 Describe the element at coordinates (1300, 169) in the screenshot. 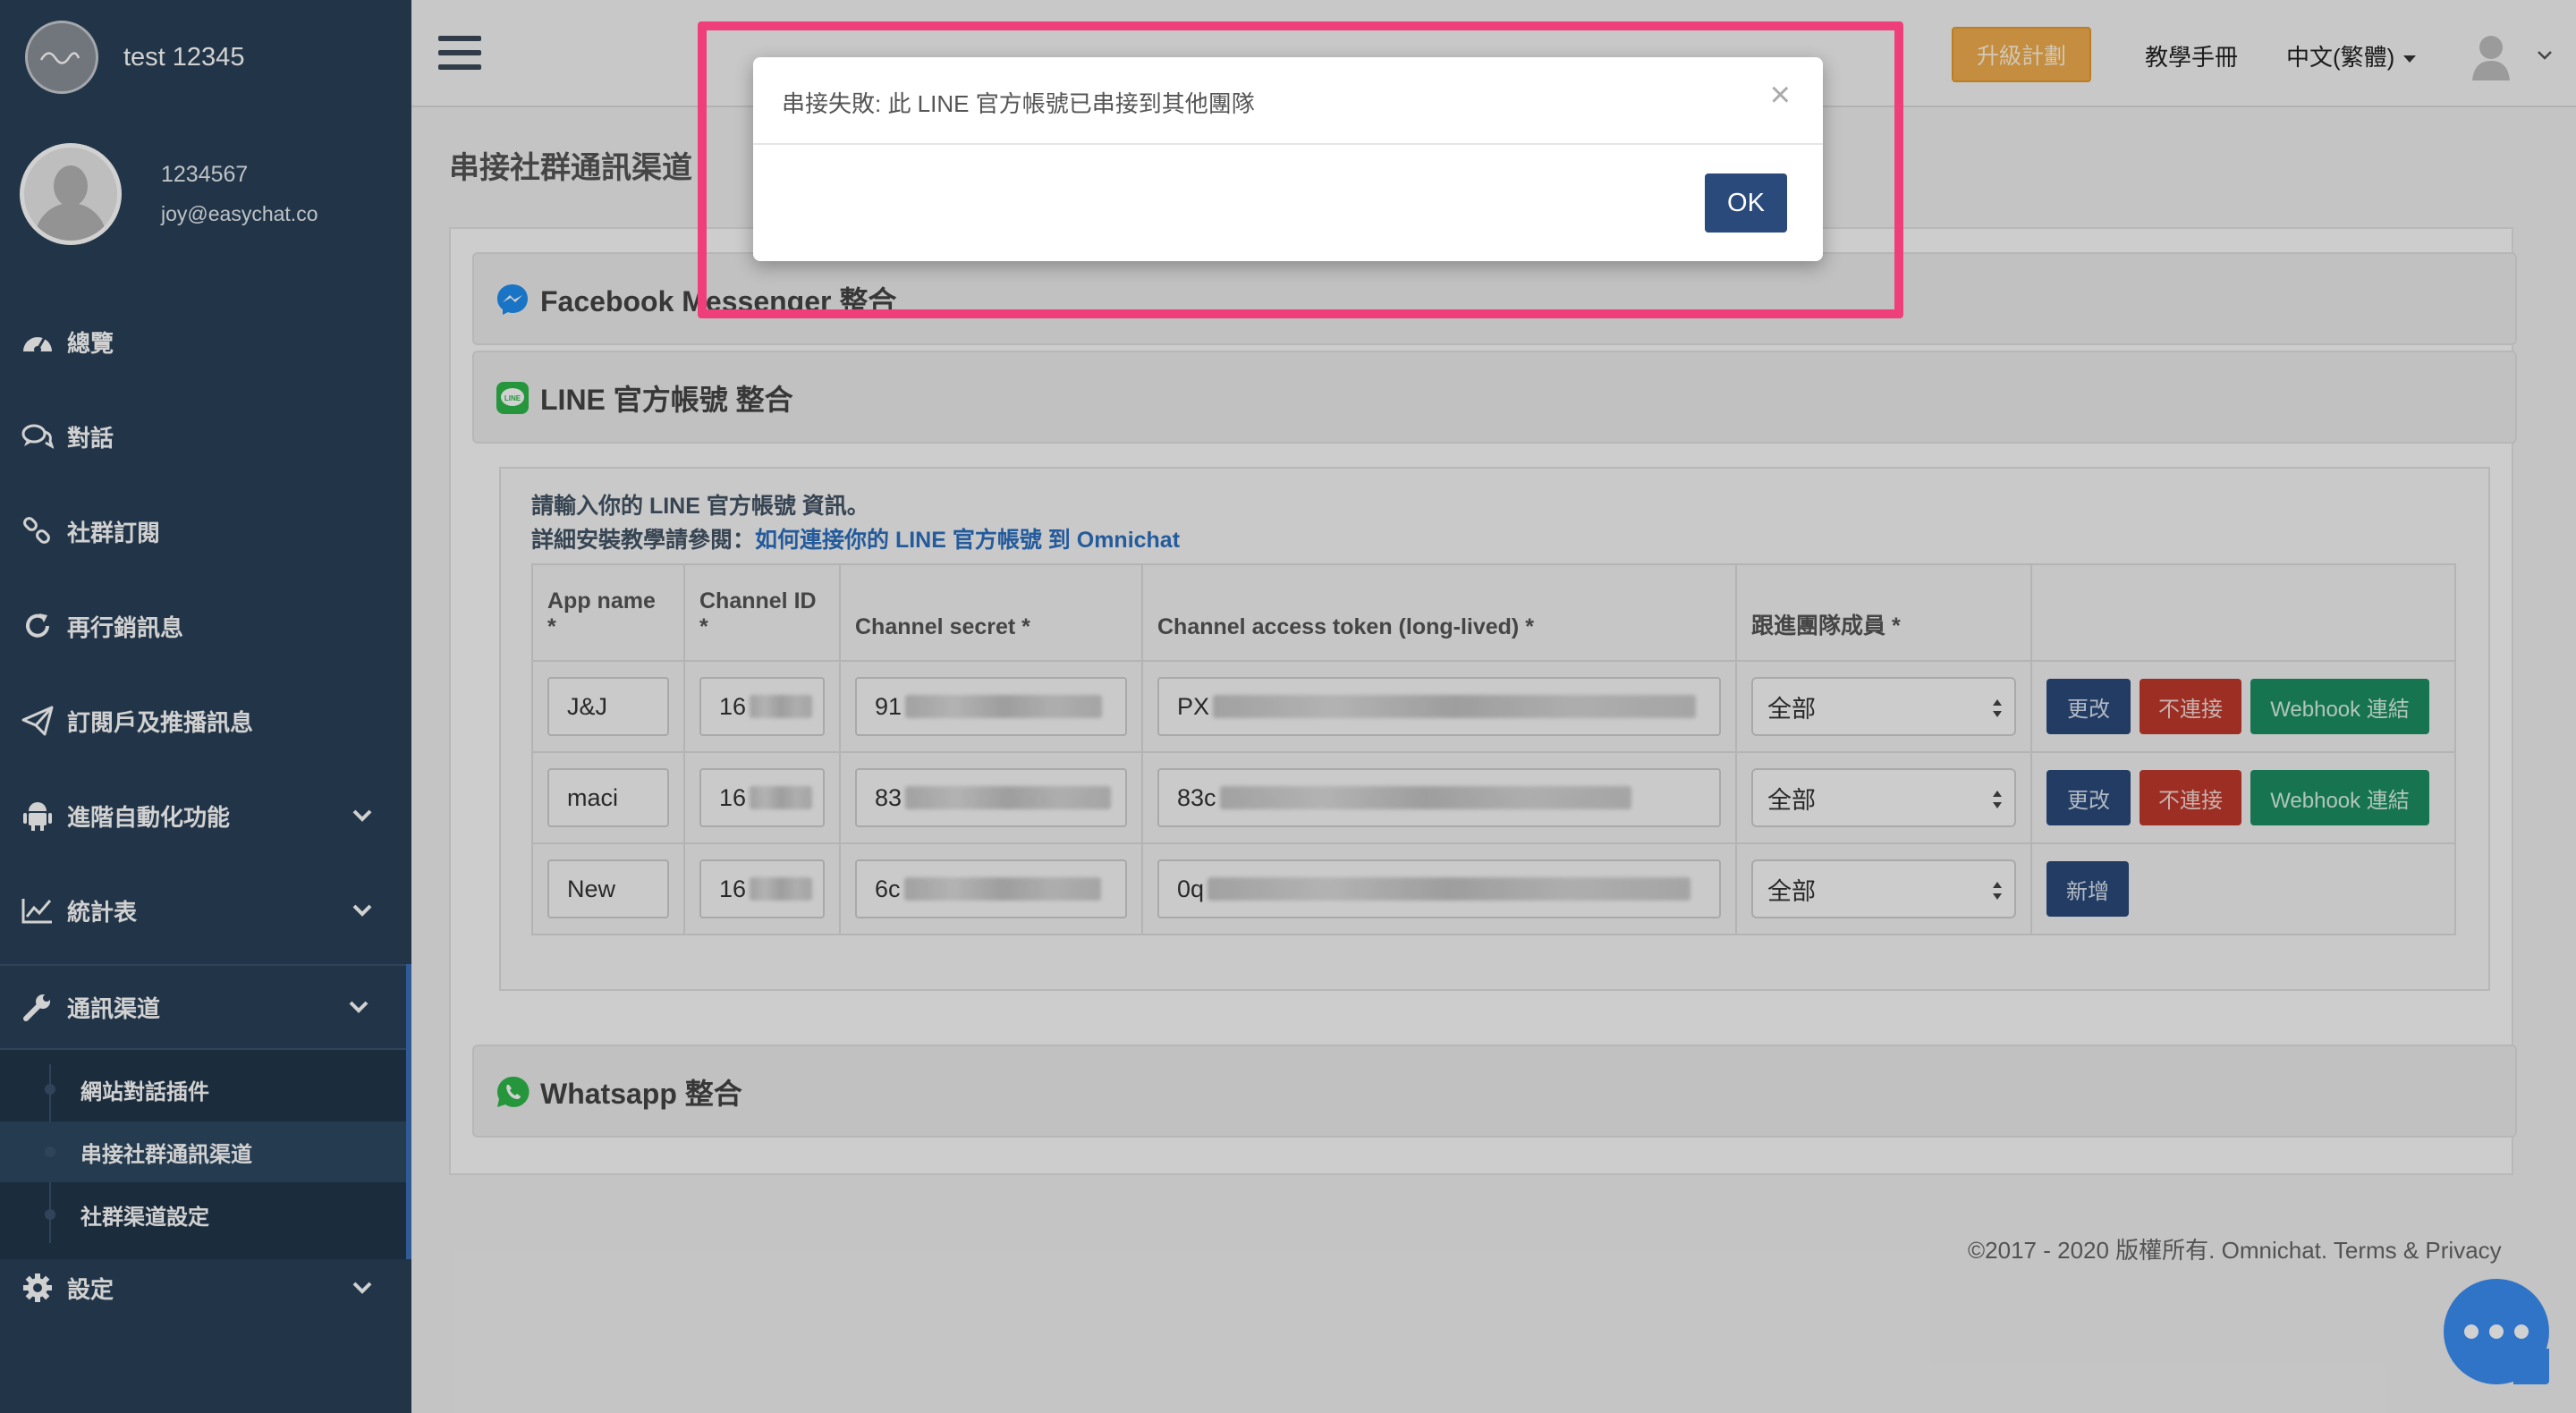

I see `annotation-highlight-box` at that location.